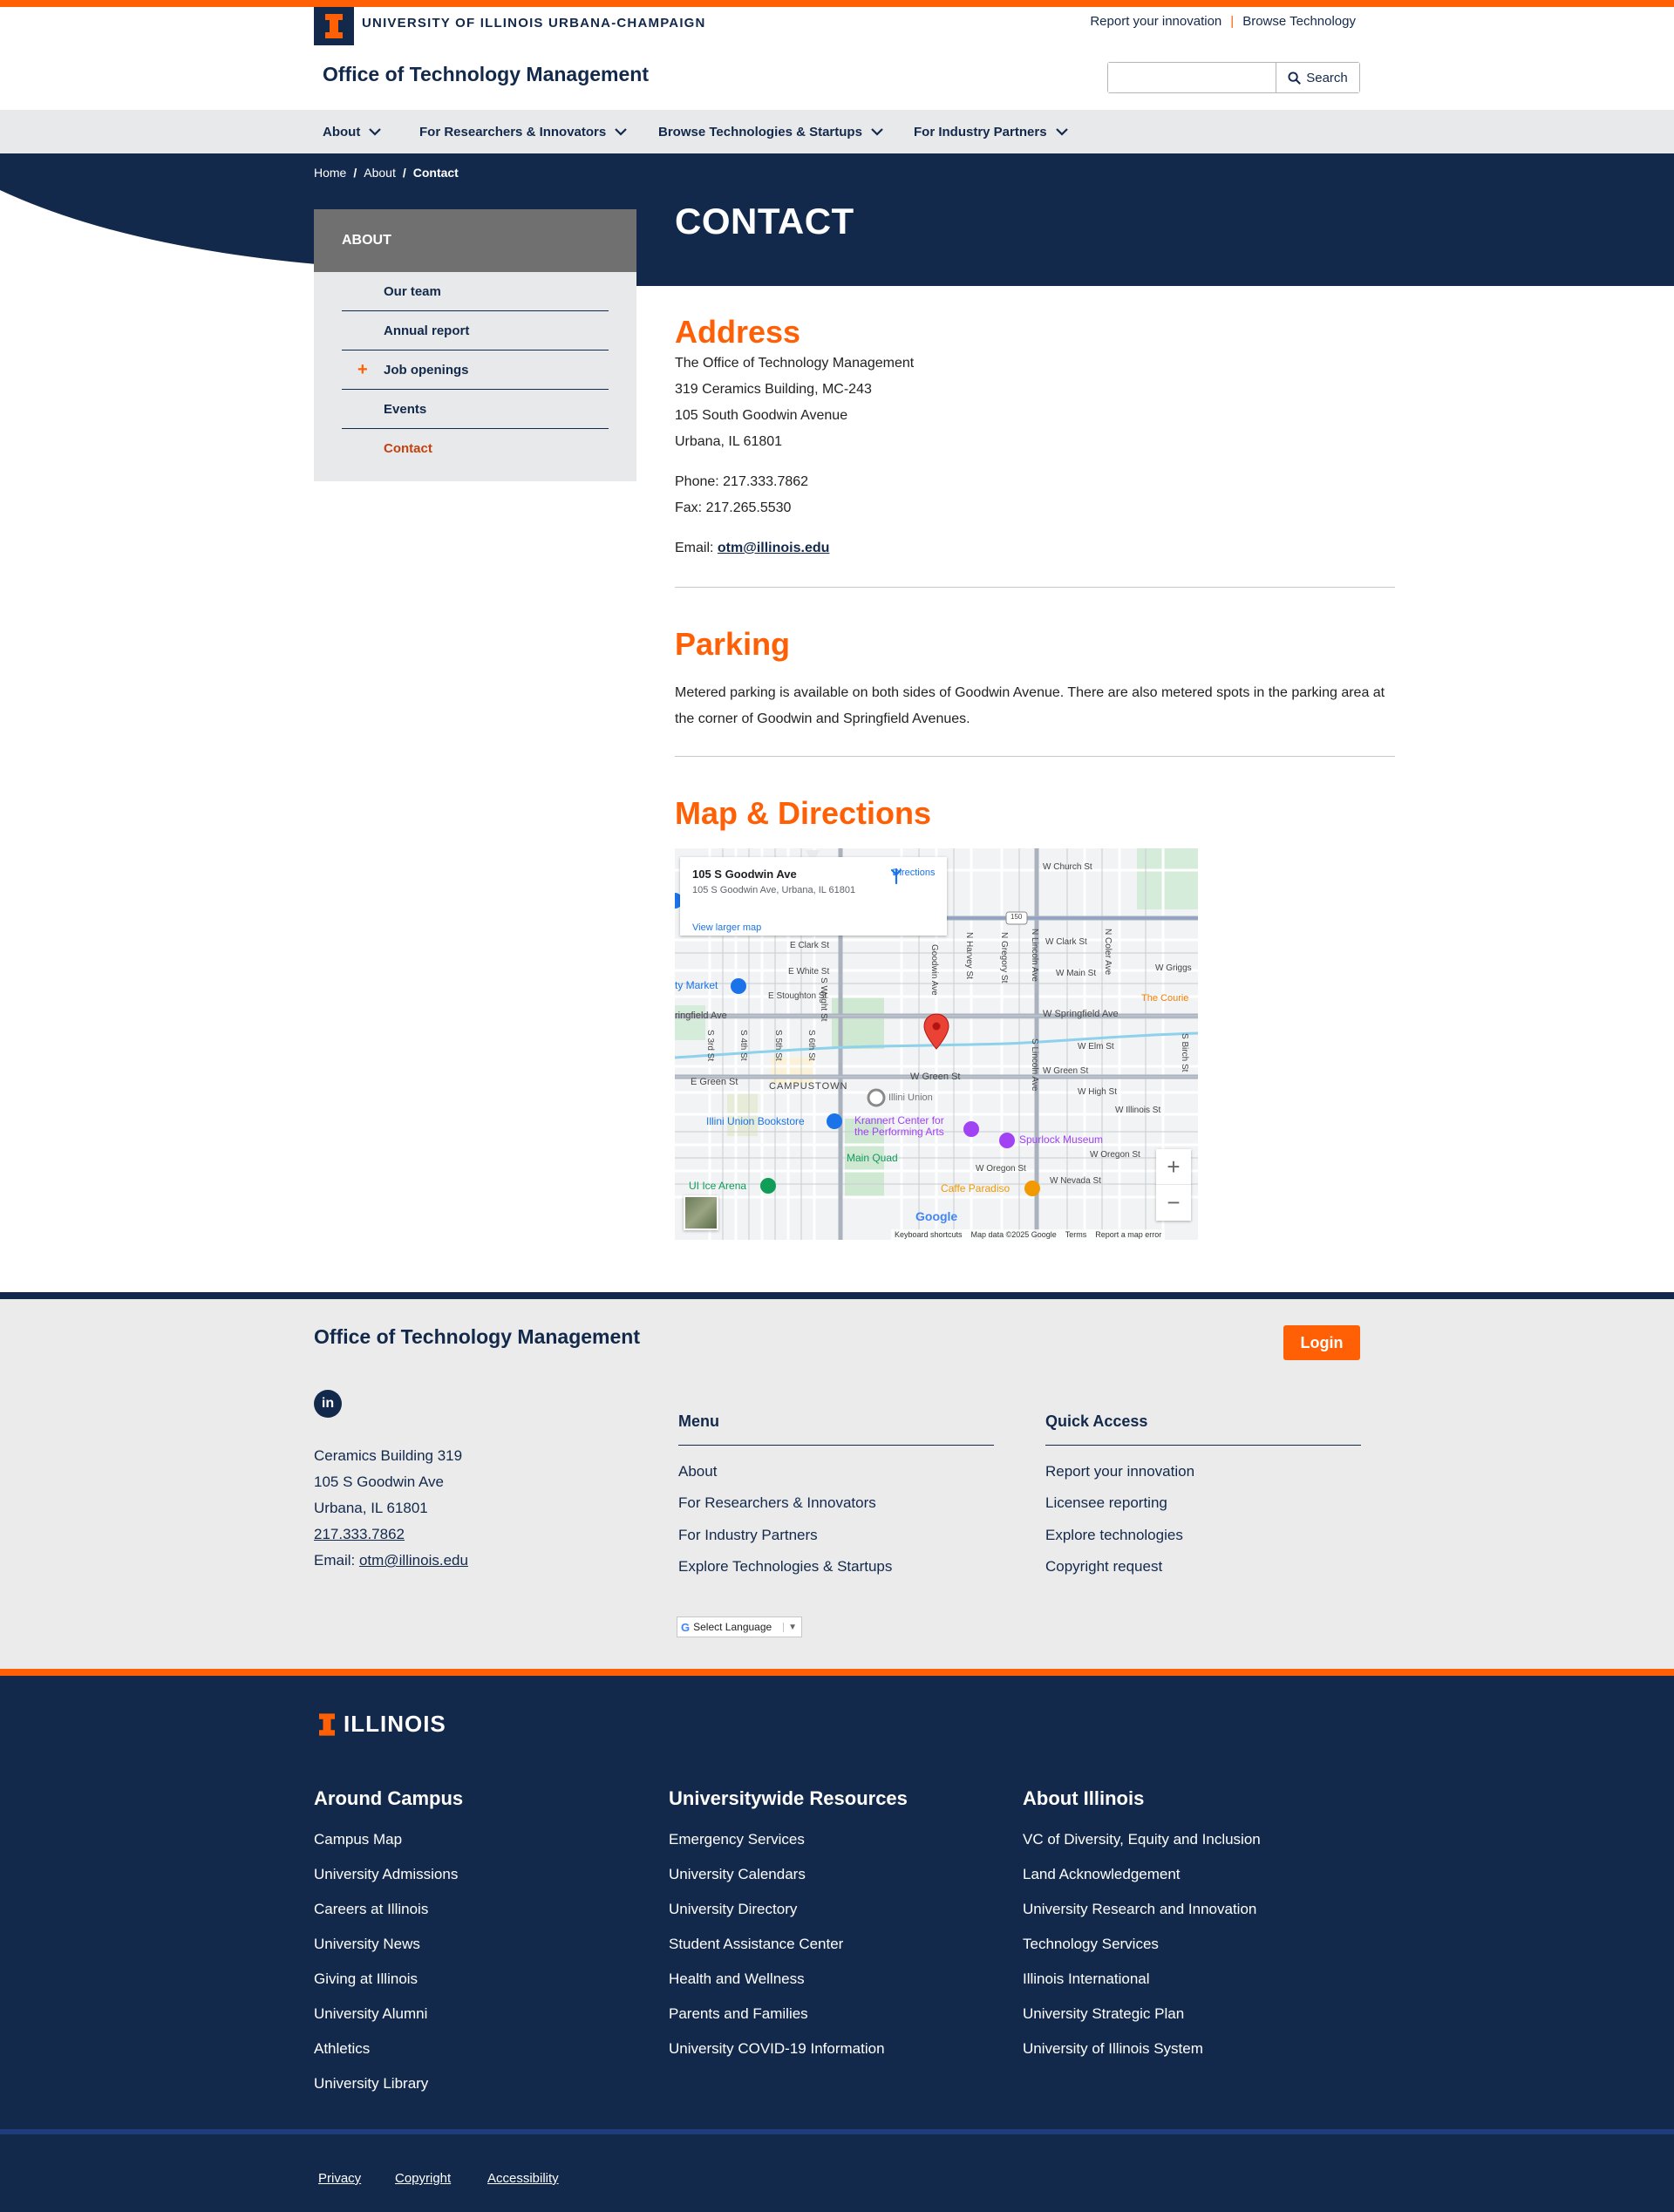 This screenshot has width=1674, height=2212. Describe the element at coordinates (914, 876) in the screenshot. I see `directions-button: Directions` at that location.